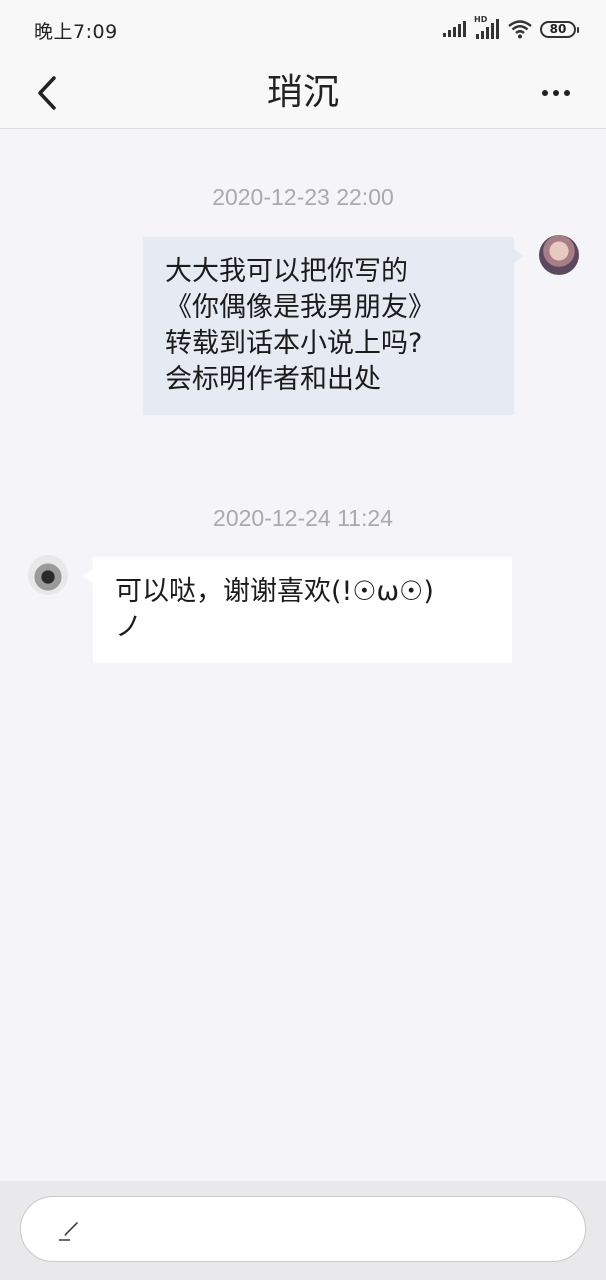 The image size is (606, 1280). Describe the element at coordinates (487, 27) in the screenshot. I see `hd-signal-icon: HD` at that location.